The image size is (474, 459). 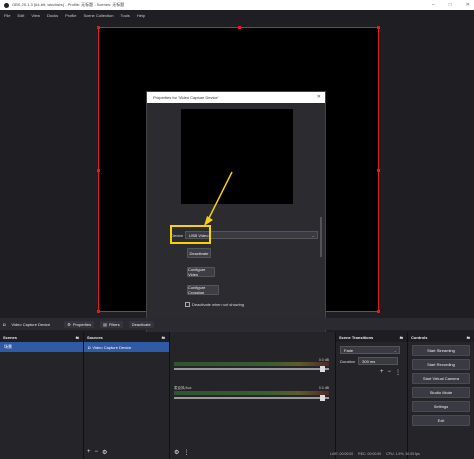 I want to click on sources-title: Sources, so click(x=95, y=337).